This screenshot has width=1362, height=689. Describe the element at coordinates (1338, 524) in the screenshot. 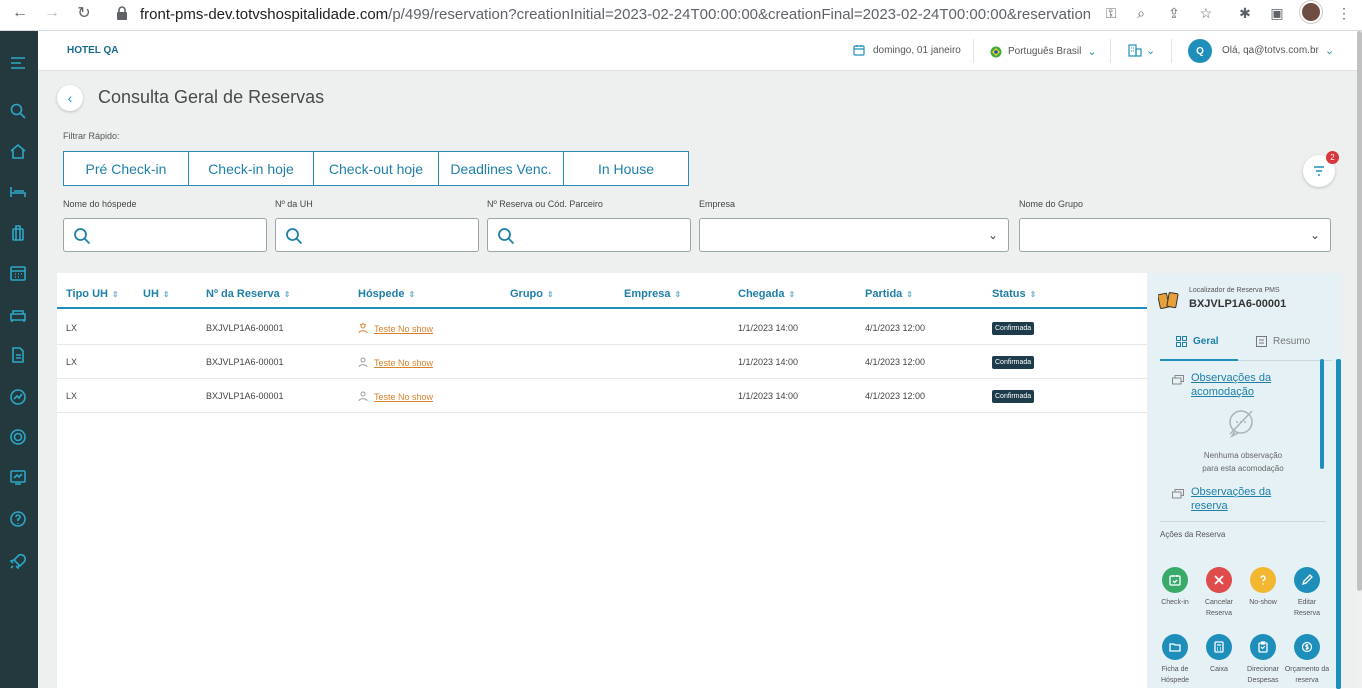

I see `panel-edge-scrollbar` at that location.